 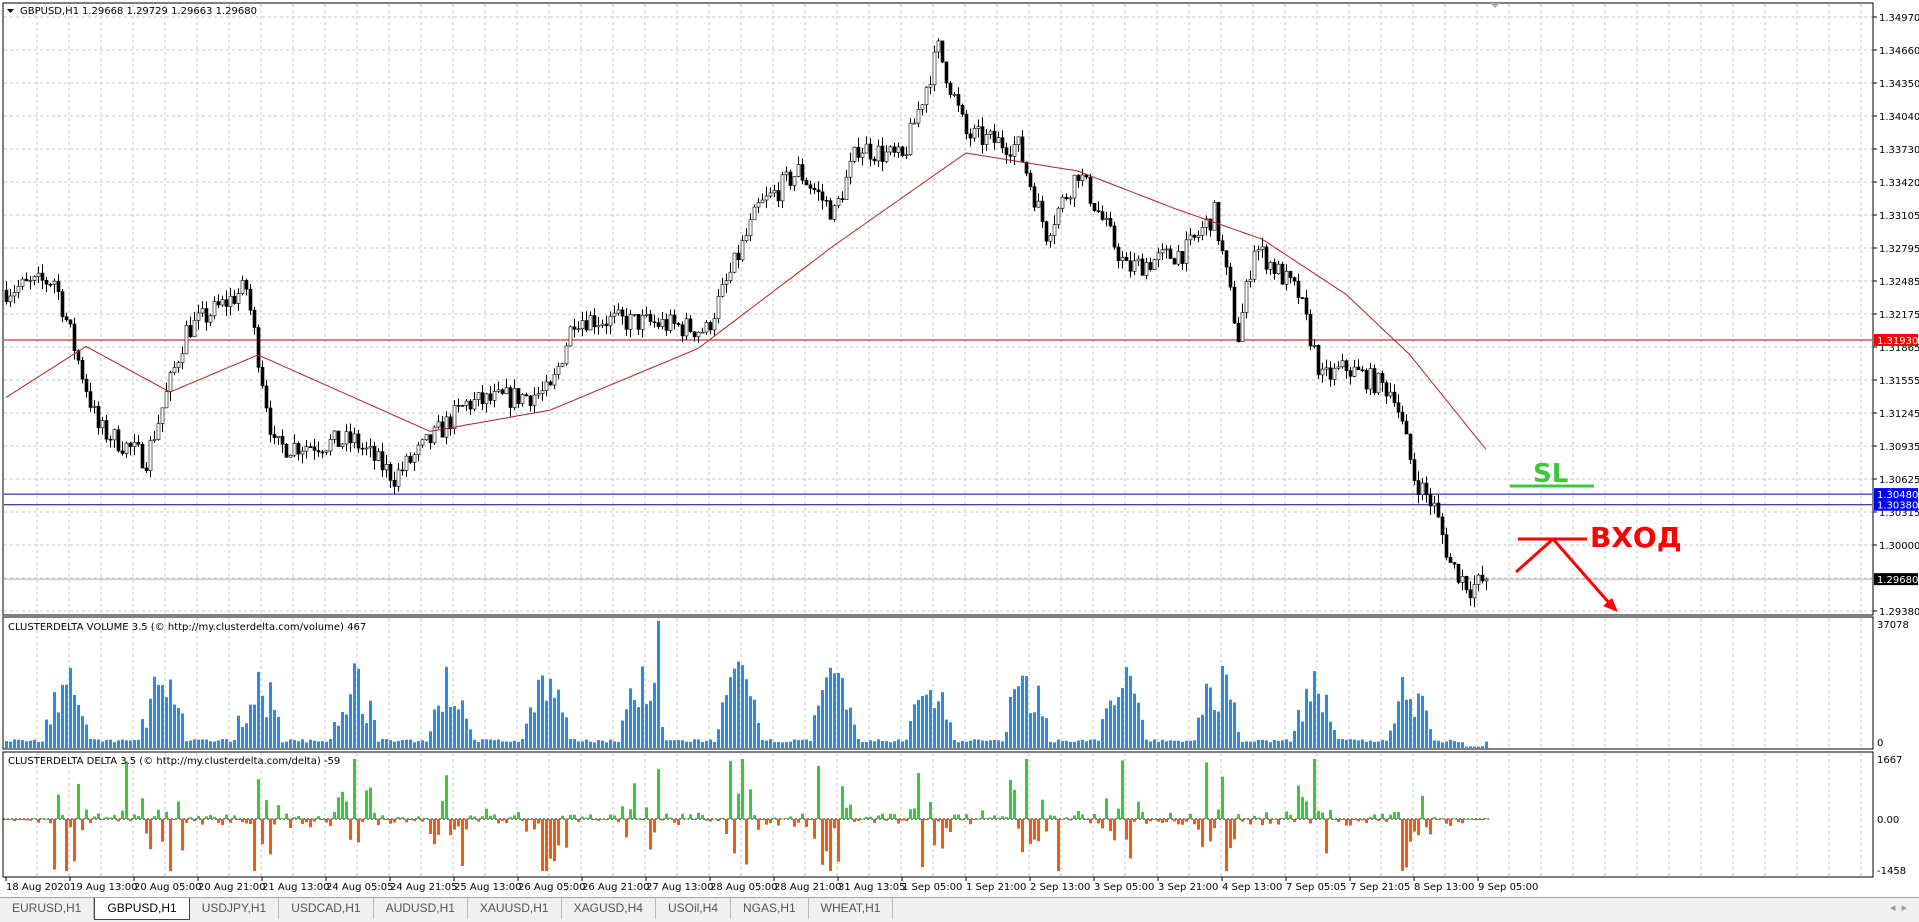 I want to click on tab-eurusd-h1: EURUSD,H1, so click(x=47, y=908).